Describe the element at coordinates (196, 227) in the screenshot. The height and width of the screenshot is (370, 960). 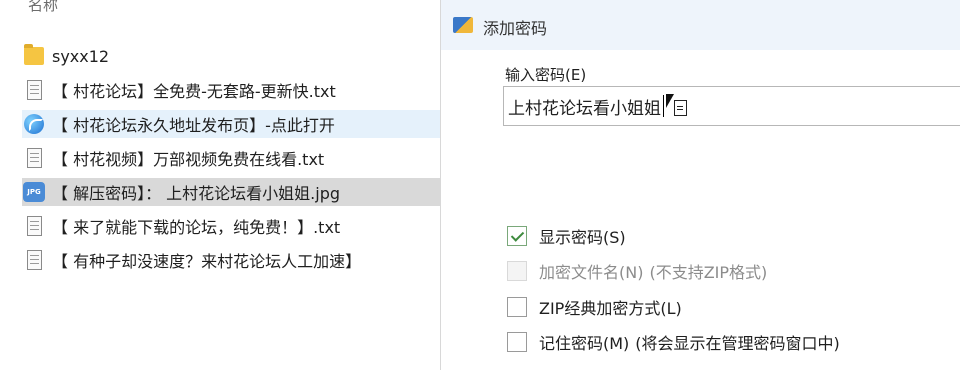
I see `file-name: 【 来了就能下载的论坛，纯免费！】.txt` at that location.